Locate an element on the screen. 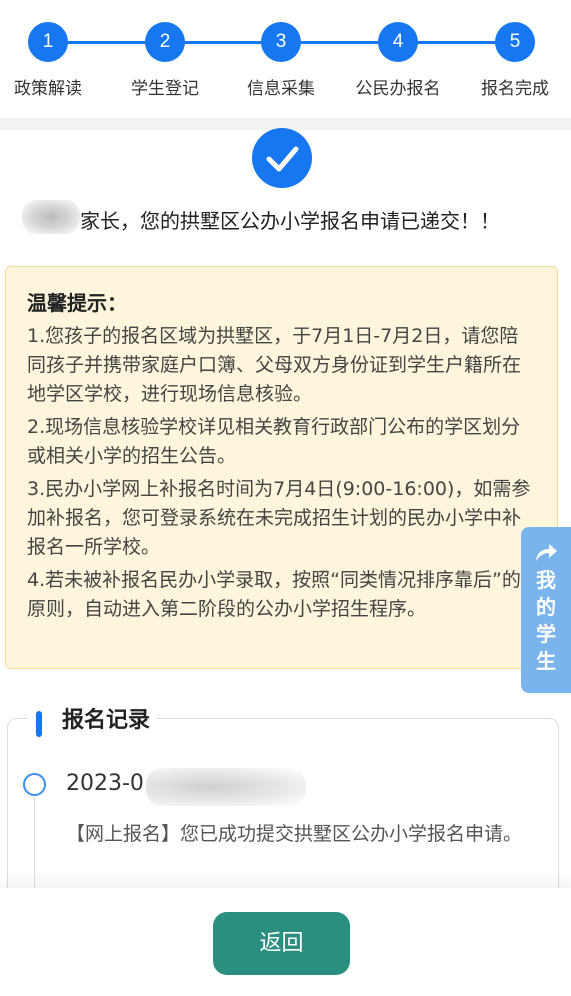 Image resolution: width=571 pixels, height=996 pixels. bottom-bar: 返回 is located at coordinates (285, 942).